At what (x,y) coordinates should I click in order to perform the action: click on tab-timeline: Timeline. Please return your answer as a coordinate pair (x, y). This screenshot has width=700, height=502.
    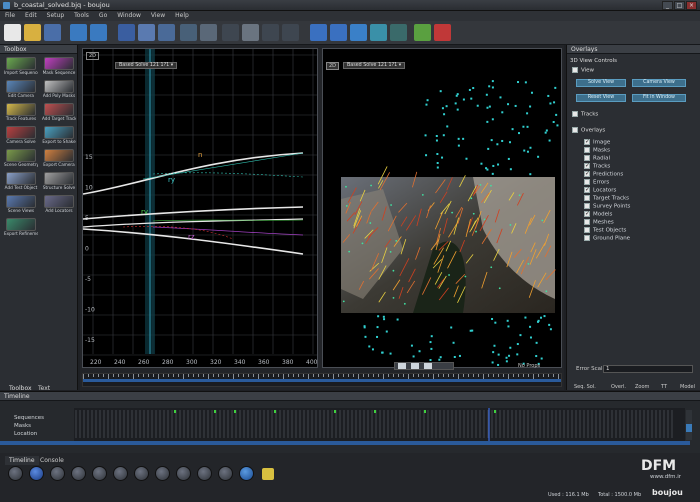
    Looking at the image, I should click on (22, 460).